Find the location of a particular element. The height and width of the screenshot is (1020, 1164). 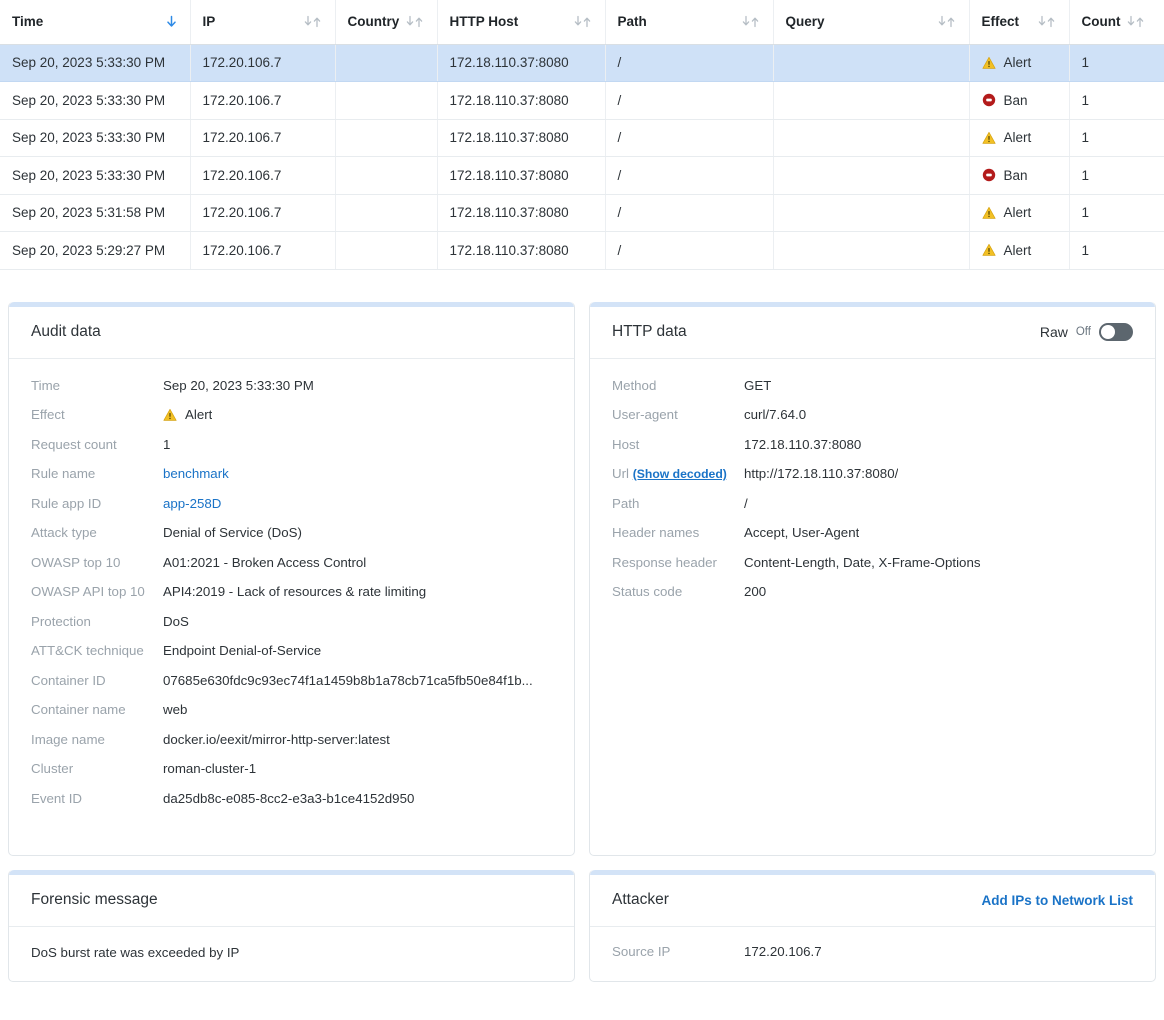

field-protection: Protection DoS is located at coordinates (291, 622).